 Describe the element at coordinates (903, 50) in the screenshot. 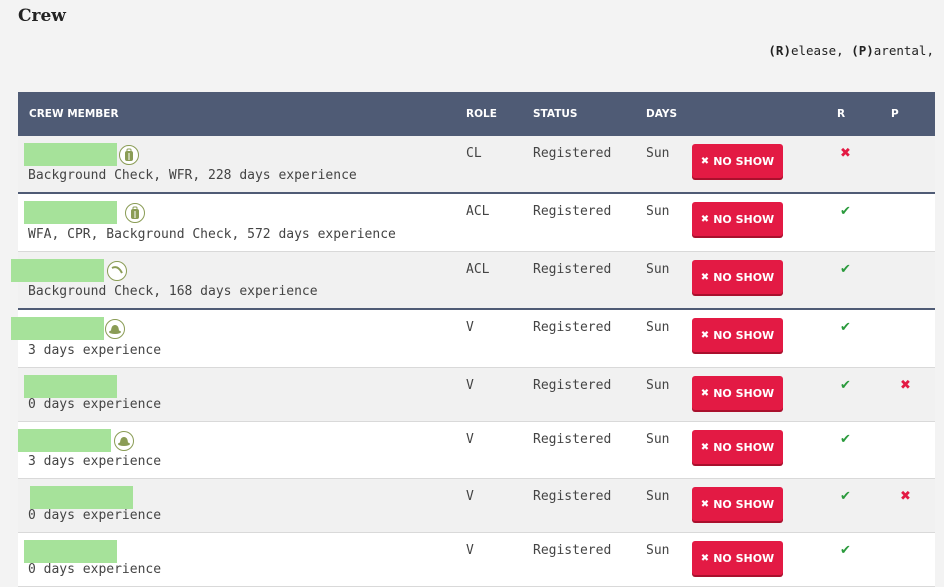

I see `legend-parental-text: arental,` at that location.